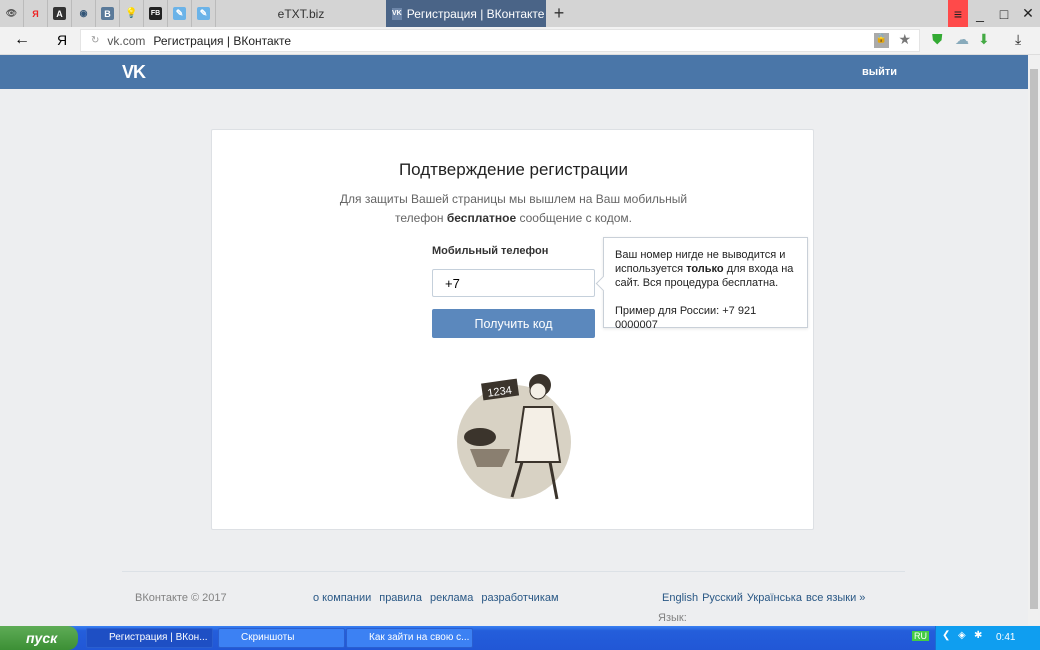 The width and height of the screenshot is (1040, 650). I want to click on menu-icon: ≡, so click(958, 13).